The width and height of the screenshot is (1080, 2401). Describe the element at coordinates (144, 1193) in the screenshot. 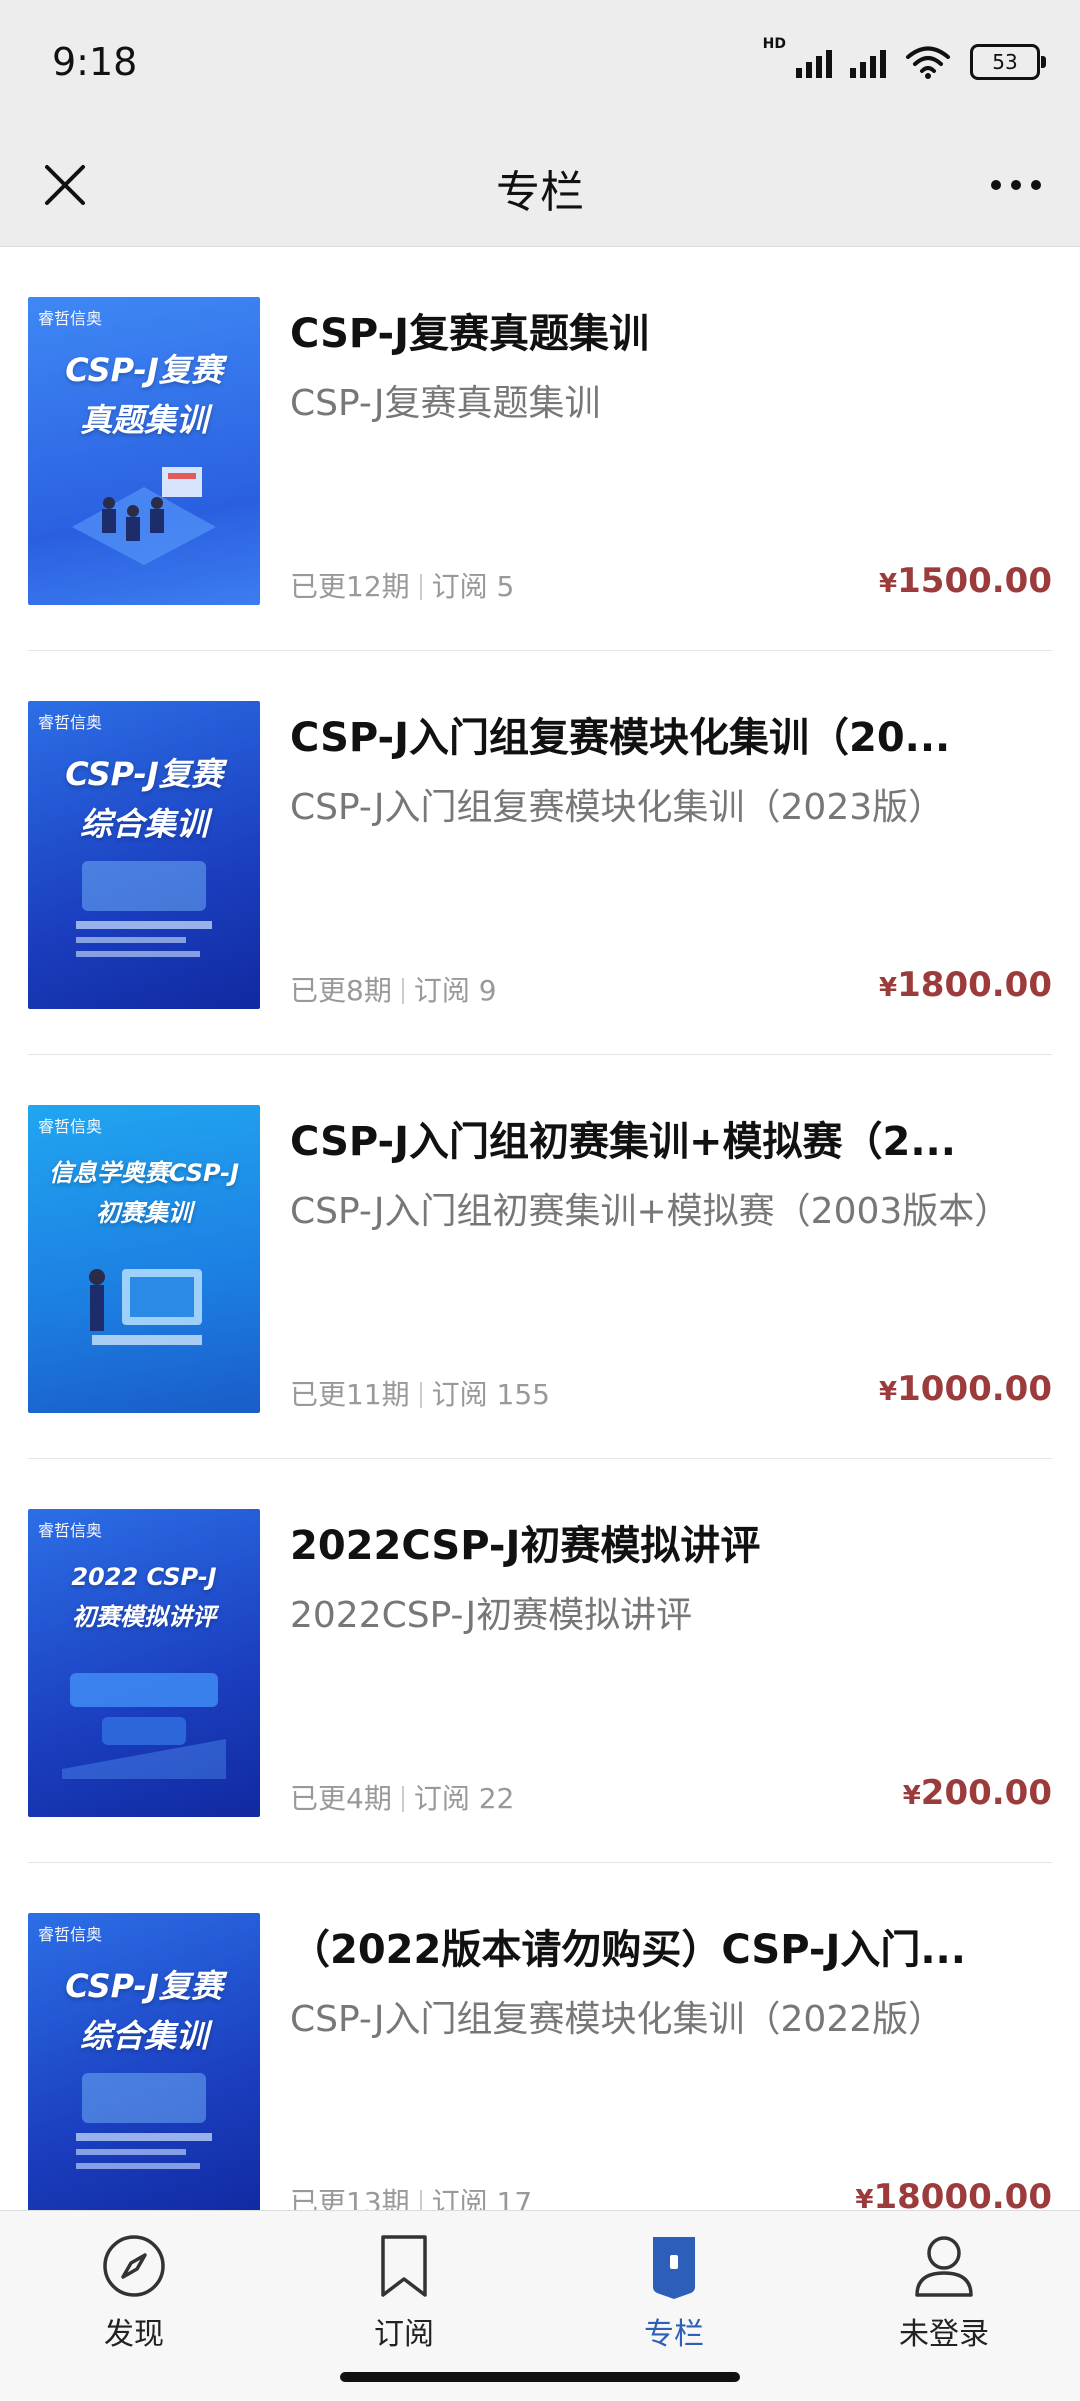

I see `cover-title: 信息学奥赛CSP-J 初赛集训` at that location.